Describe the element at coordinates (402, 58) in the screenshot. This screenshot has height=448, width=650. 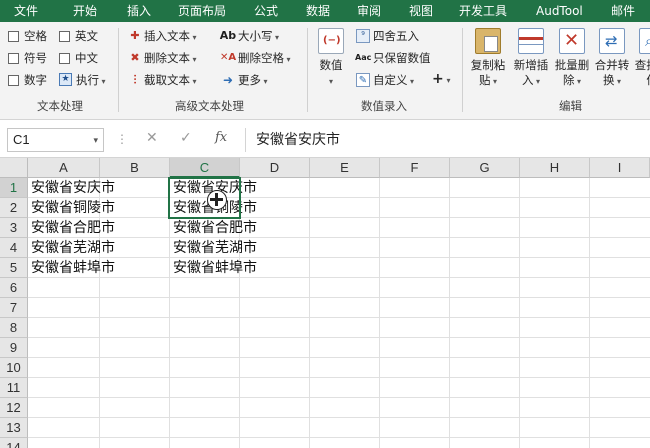
I see `keep-values-button: 只保留数值` at that location.